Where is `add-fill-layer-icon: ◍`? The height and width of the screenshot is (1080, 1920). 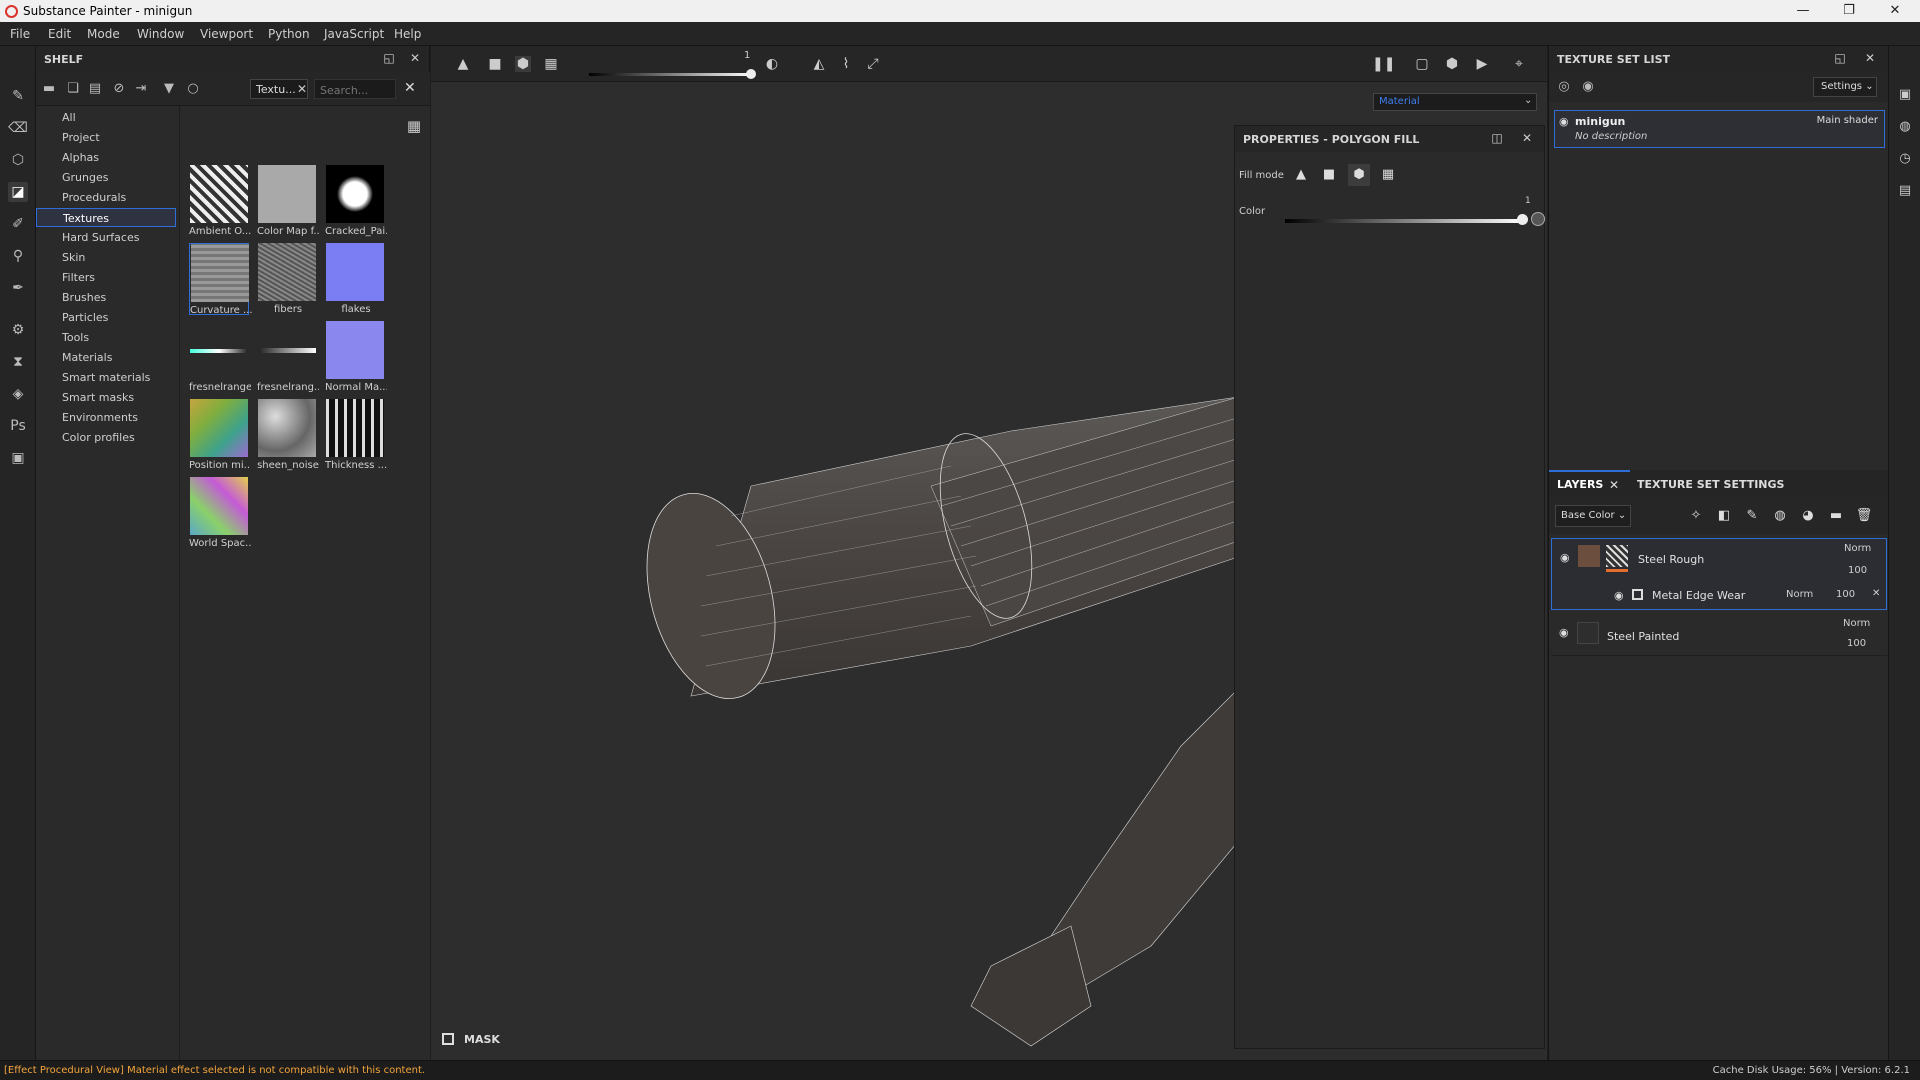 add-fill-layer-icon: ◍ is located at coordinates (1780, 516).